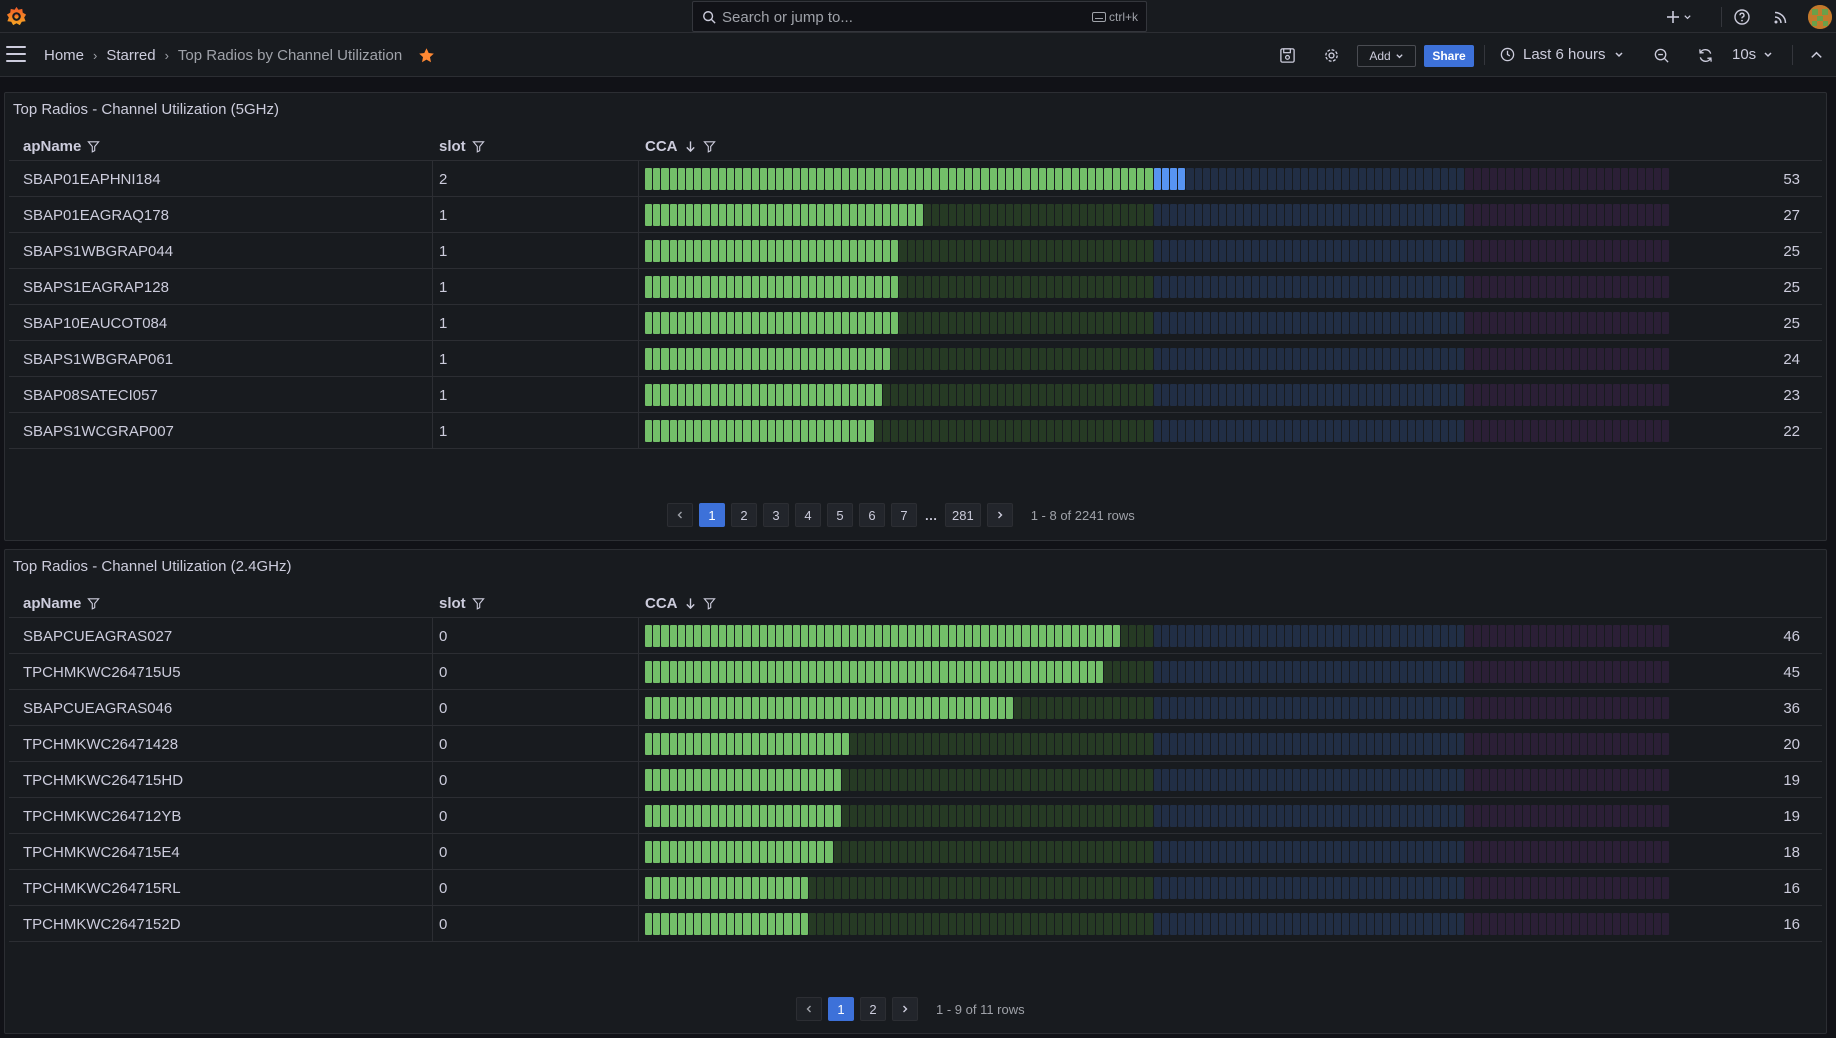 The image size is (1836, 1038). I want to click on page-button: 5, so click(840, 515).